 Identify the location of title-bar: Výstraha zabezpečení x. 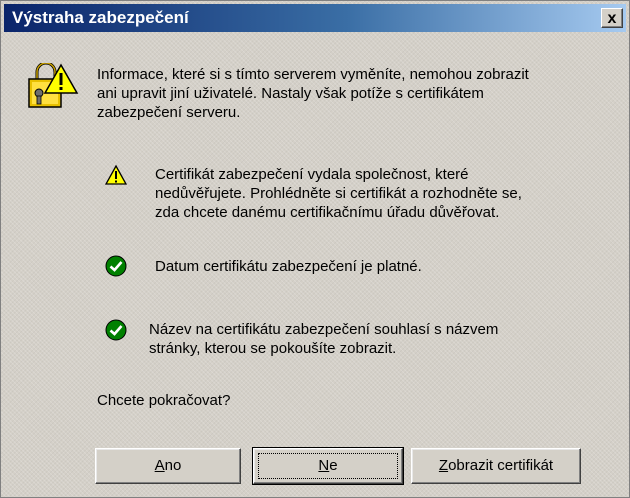
(315, 18).